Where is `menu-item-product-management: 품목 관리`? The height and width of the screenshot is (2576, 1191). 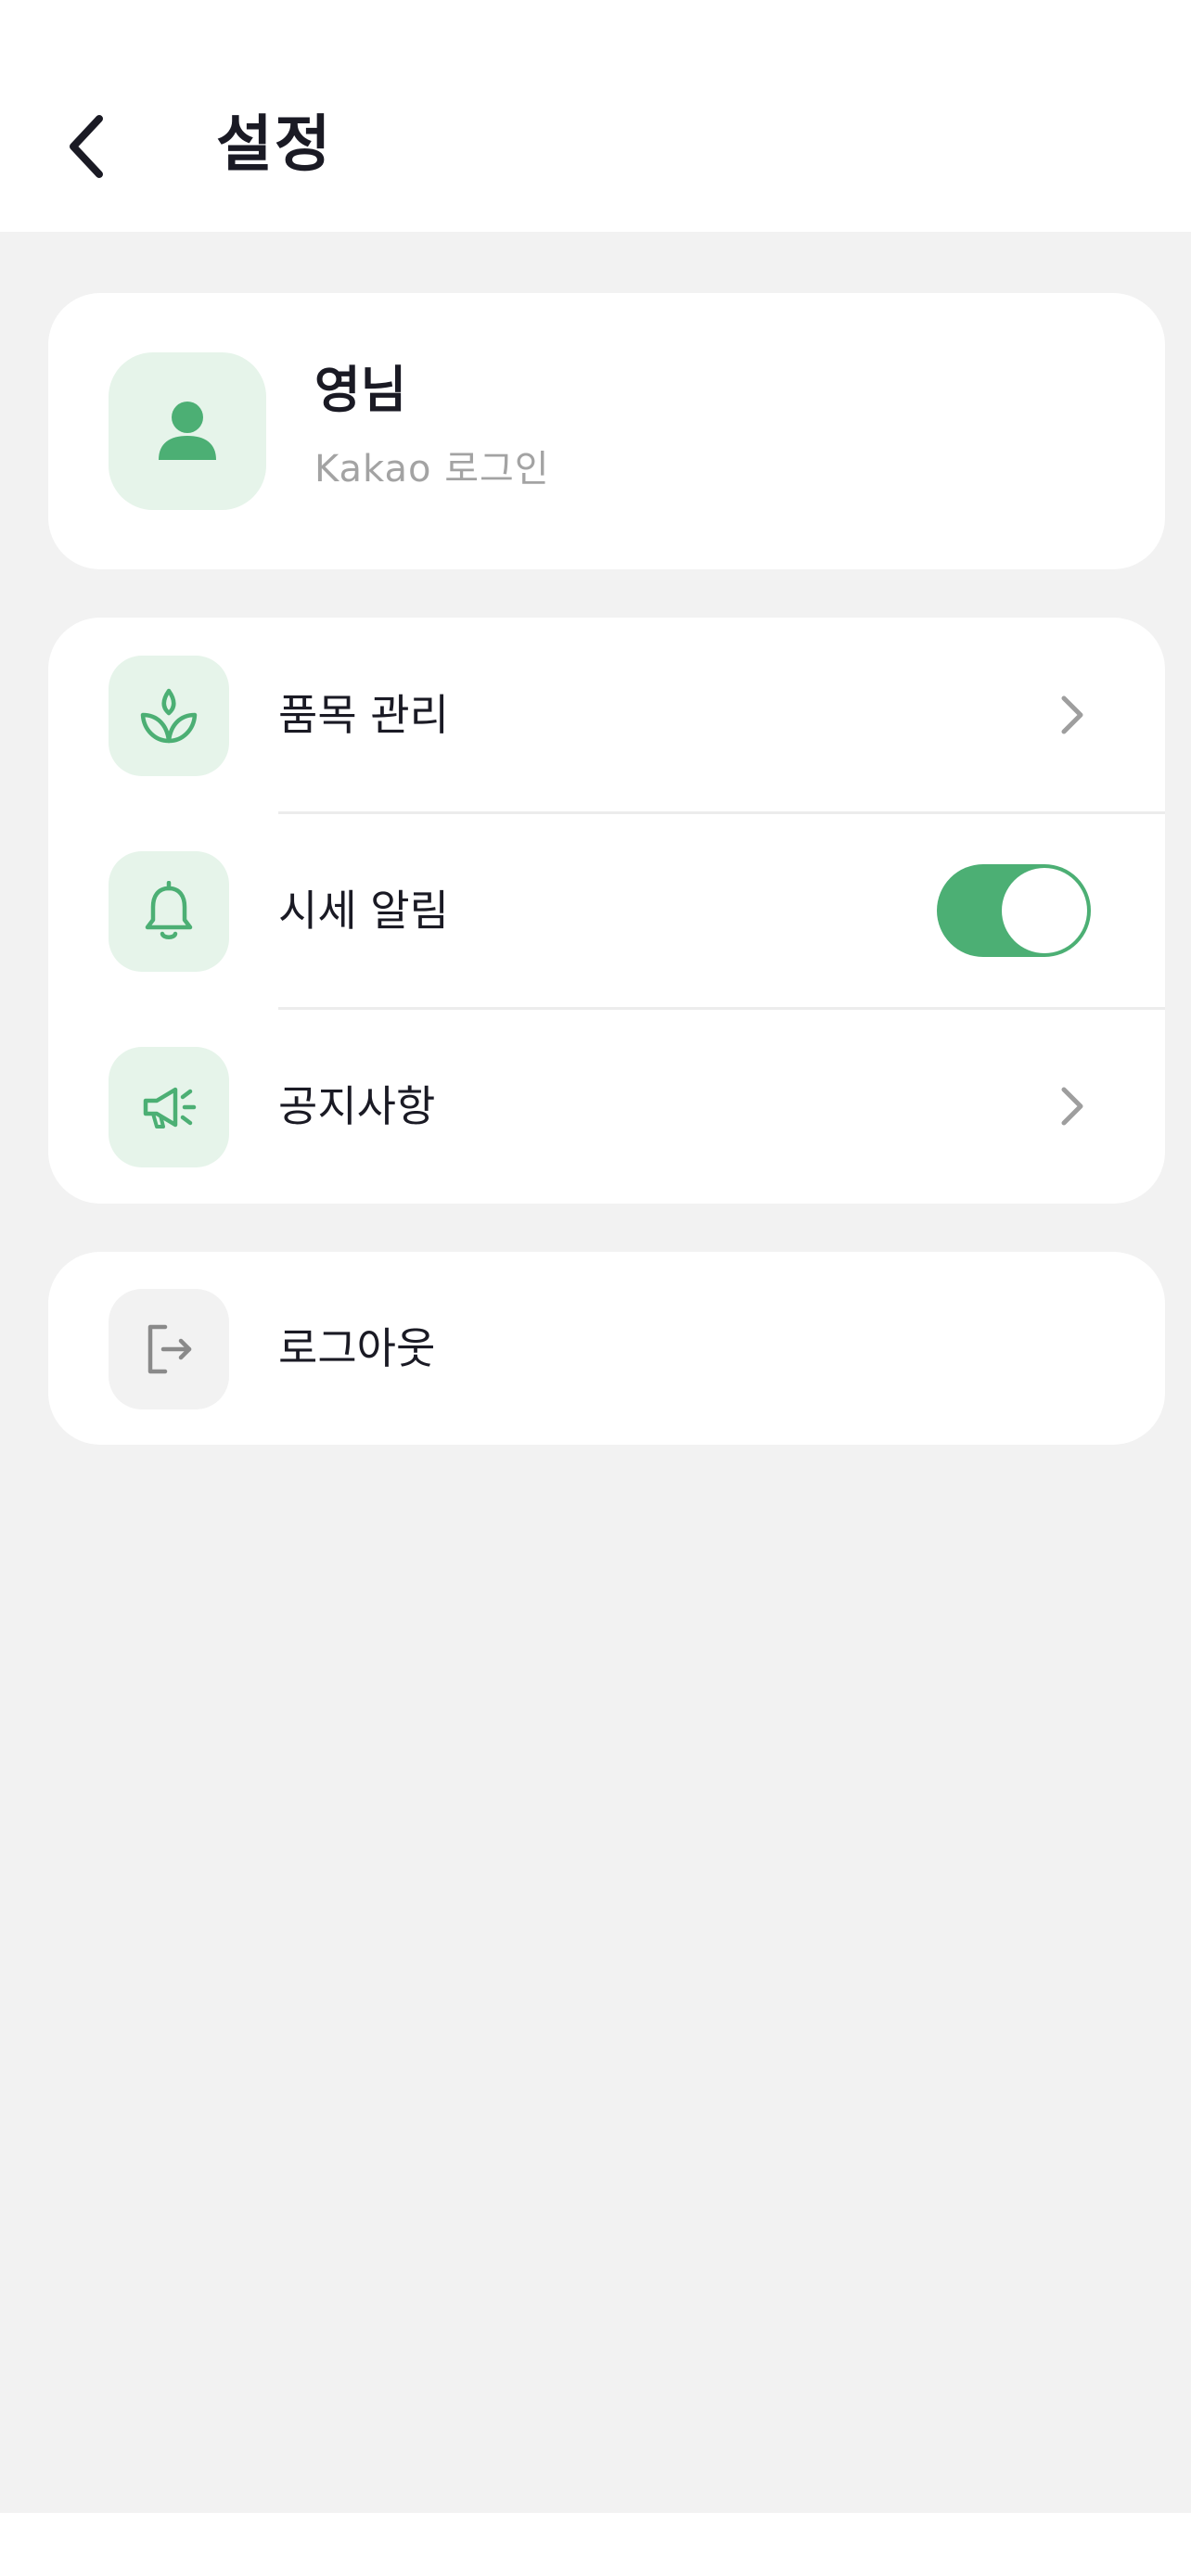
menu-item-product-management: 품목 관리 is located at coordinates (606, 715).